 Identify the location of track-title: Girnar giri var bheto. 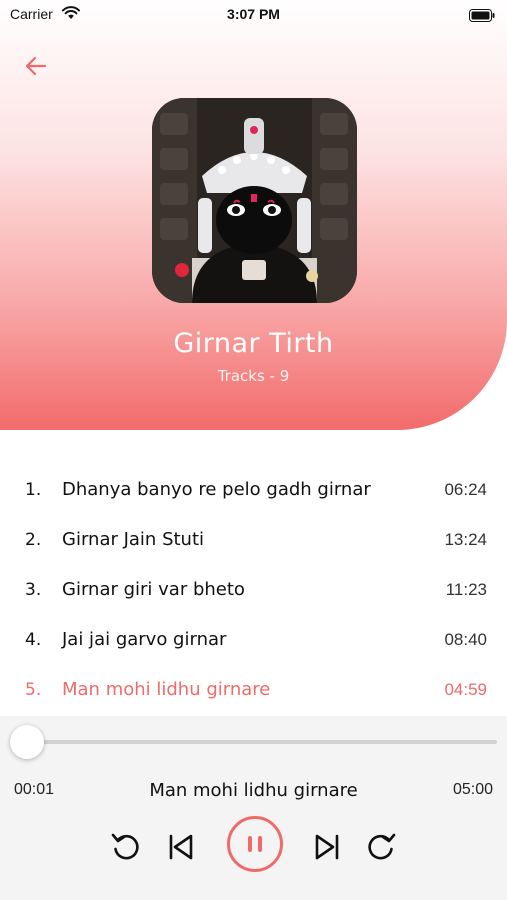
(153, 589).